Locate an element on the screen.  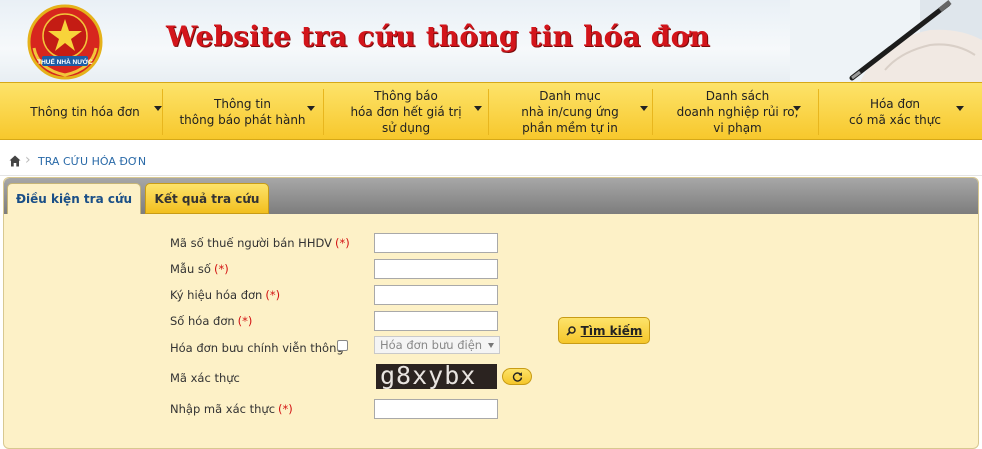
nav-item-auth-code-invoices: Hóa đơn có mã xác thực is located at coordinates (895, 112).